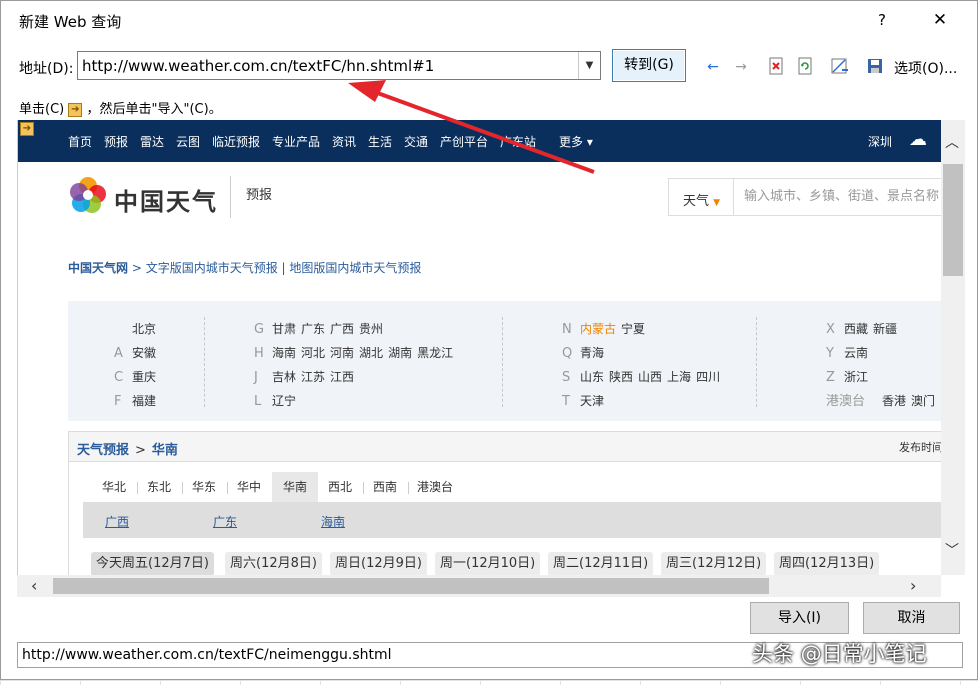  I want to click on tab-region-active: 华南, so click(295, 487).